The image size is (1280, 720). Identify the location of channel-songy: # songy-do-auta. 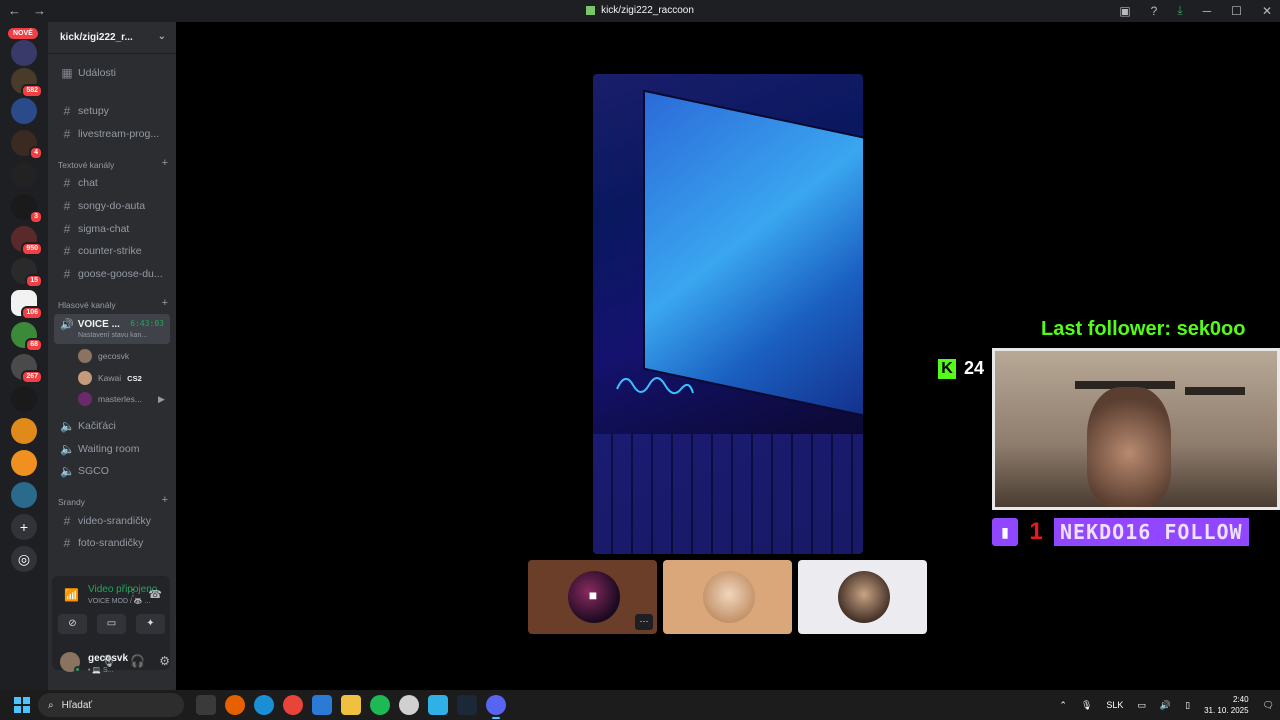
(113, 206).